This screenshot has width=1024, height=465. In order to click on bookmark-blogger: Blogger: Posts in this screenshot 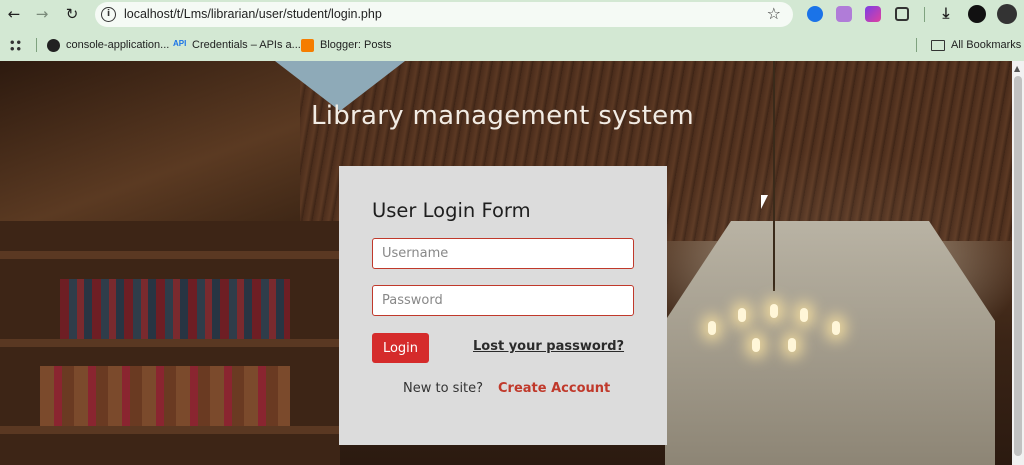, I will do `click(346, 45)`.